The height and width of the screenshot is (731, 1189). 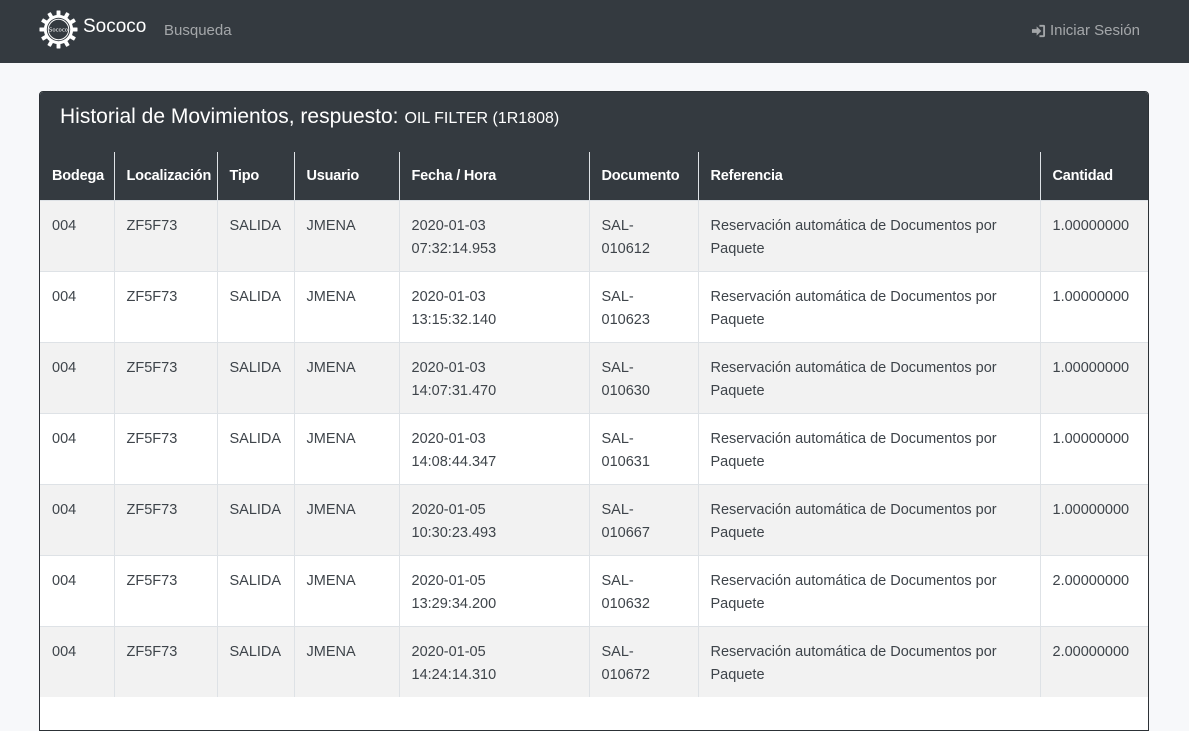 I want to click on cell-fecha-hora: 2020-01-03 07:32:14.953, so click(x=494, y=235).